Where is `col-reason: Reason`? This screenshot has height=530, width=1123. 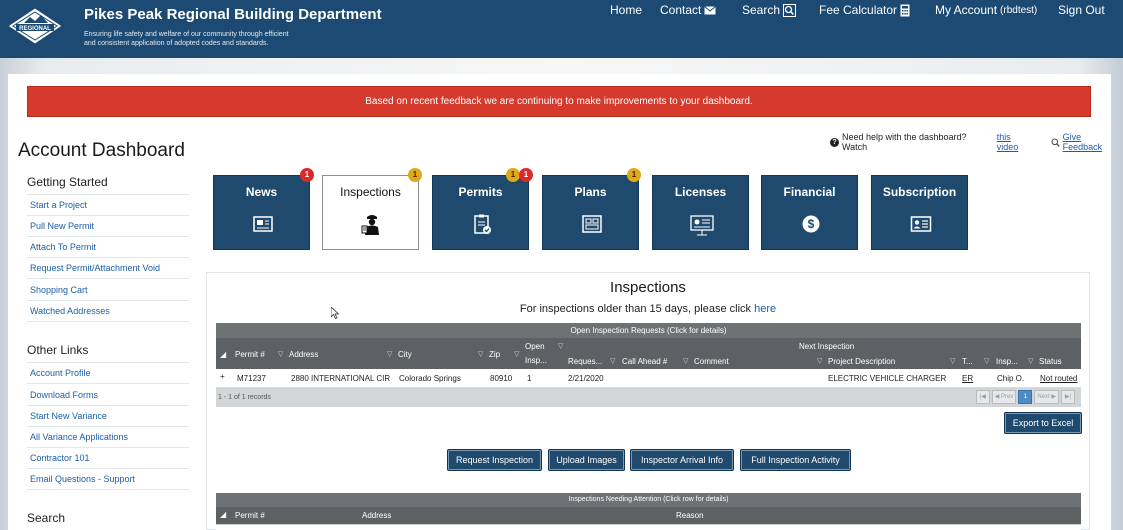 col-reason: Reason is located at coordinates (690, 515).